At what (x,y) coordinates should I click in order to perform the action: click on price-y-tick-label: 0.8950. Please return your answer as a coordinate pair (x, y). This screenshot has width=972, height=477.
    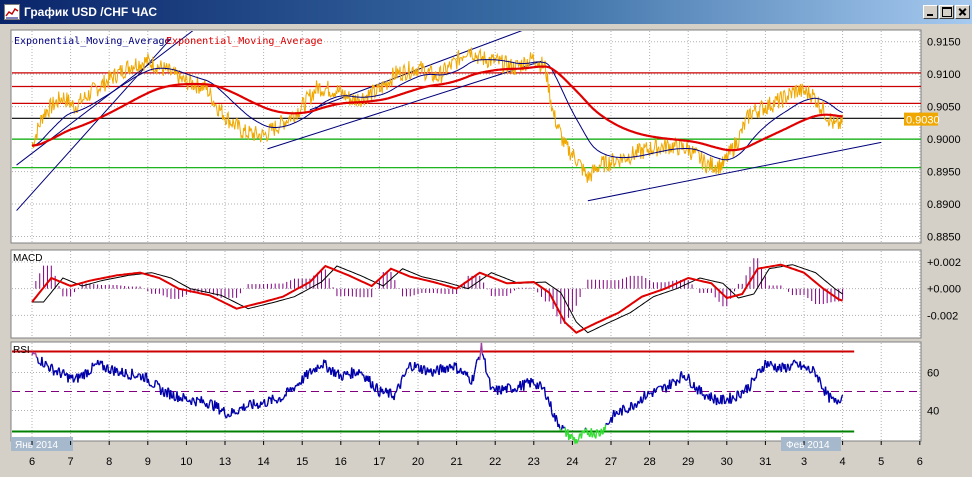
    Looking at the image, I should click on (944, 173).